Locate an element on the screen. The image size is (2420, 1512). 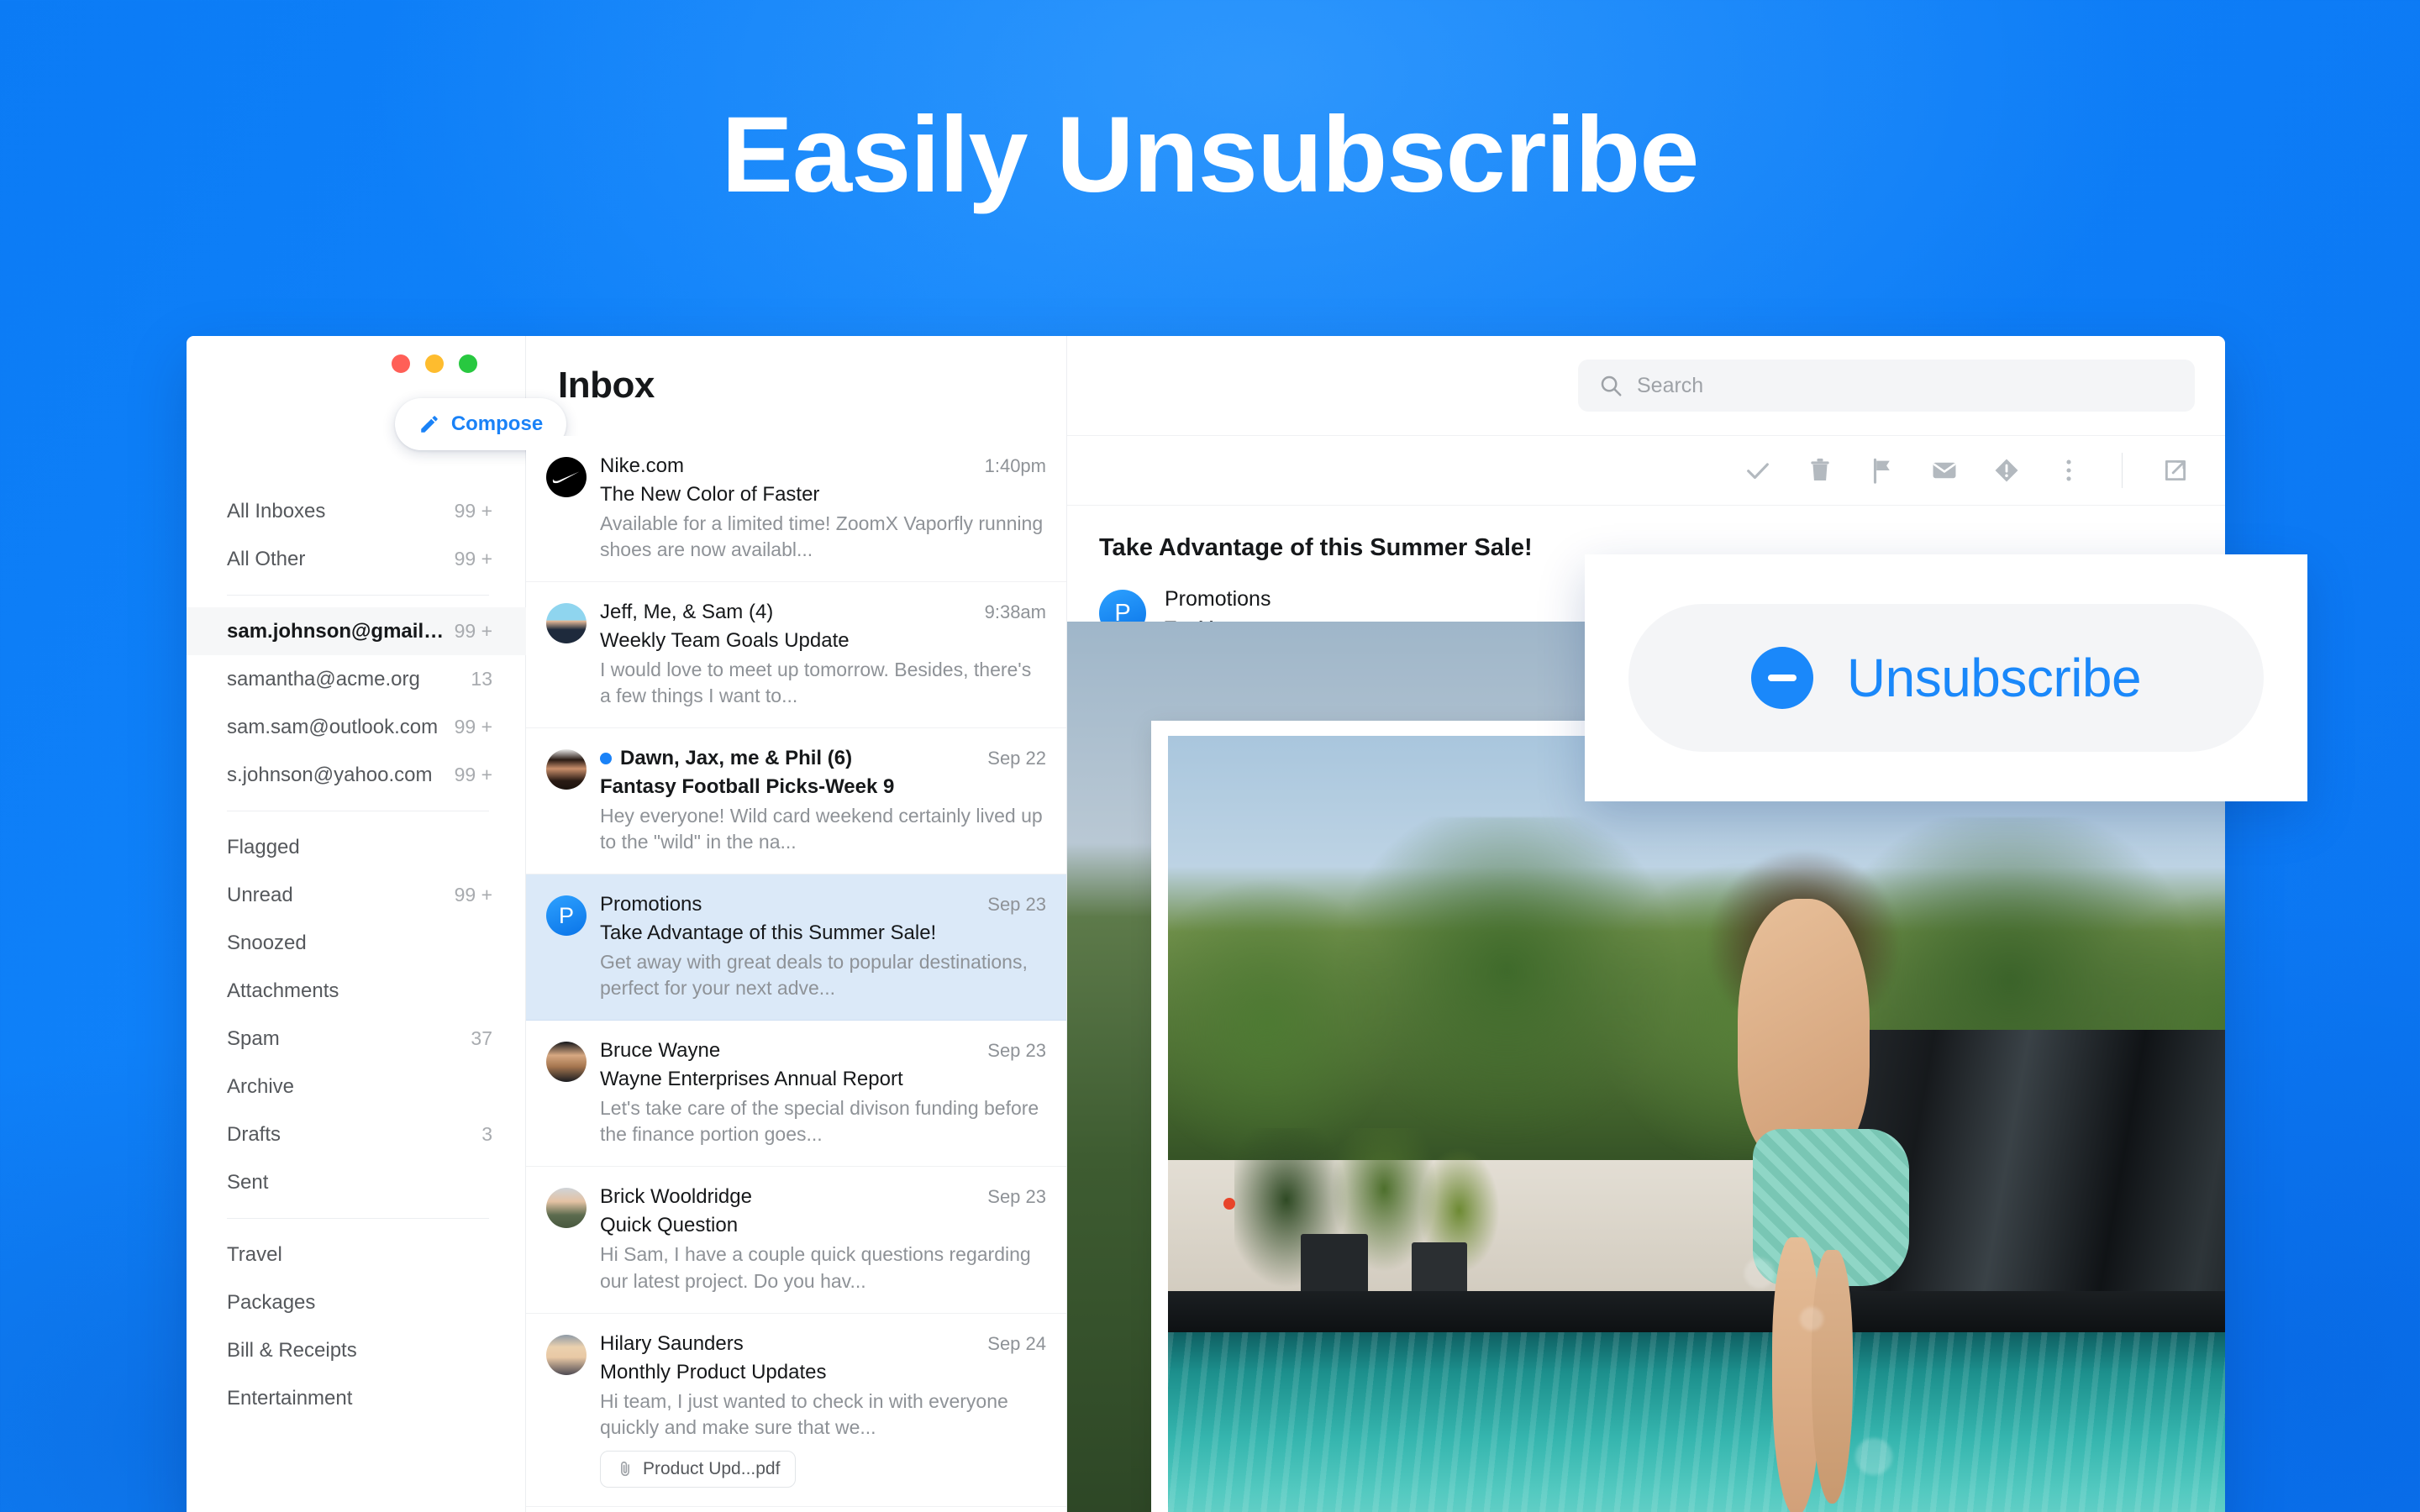
sender-initial: P is located at coordinates (567, 916).